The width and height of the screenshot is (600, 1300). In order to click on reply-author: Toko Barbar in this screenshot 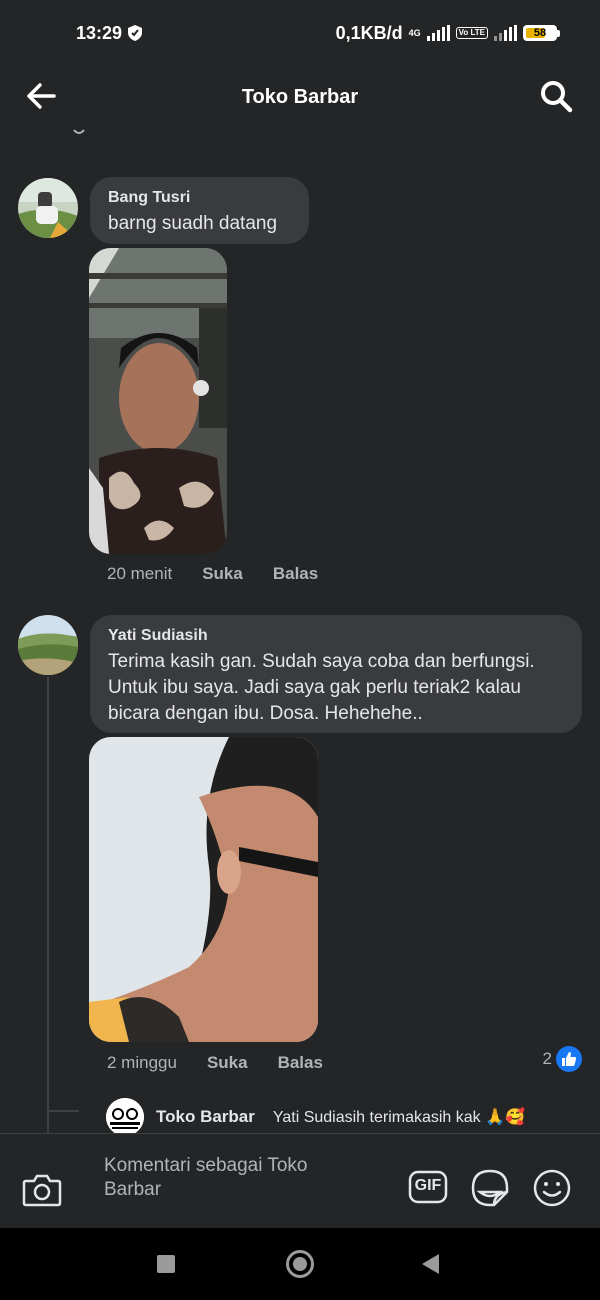, I will do `click(205, 1117)`.